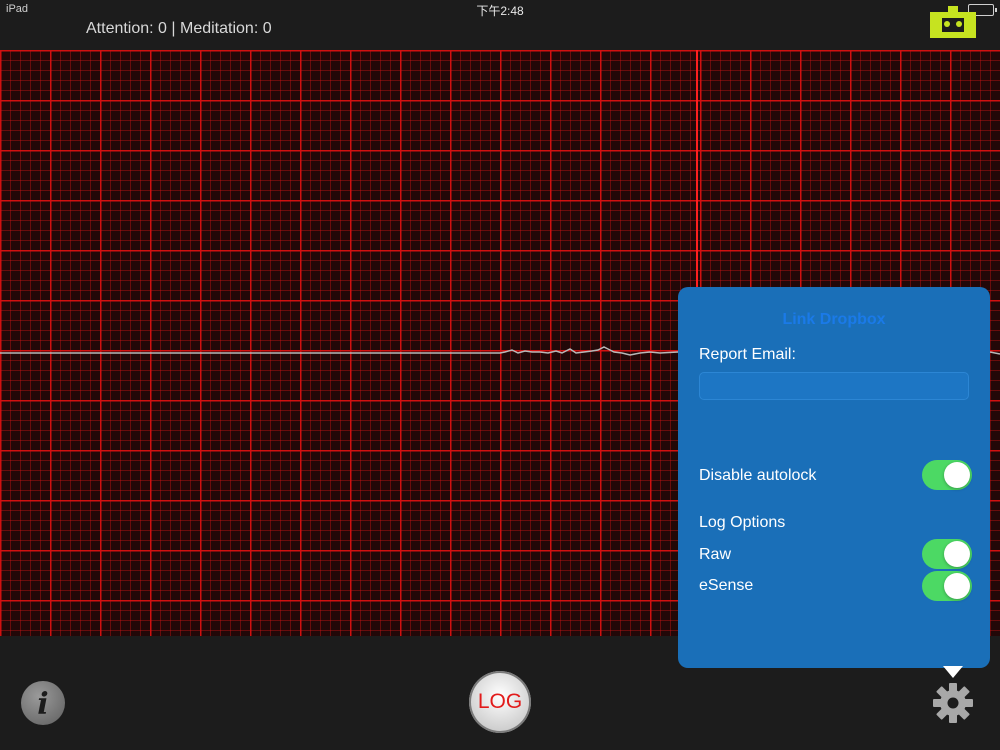  What do you see at coordinates (179, 28) in the screenshot?
I see `attention-meditation-readout: Attention: 0 | Meditation: 0` at bounding box center [179, 28].